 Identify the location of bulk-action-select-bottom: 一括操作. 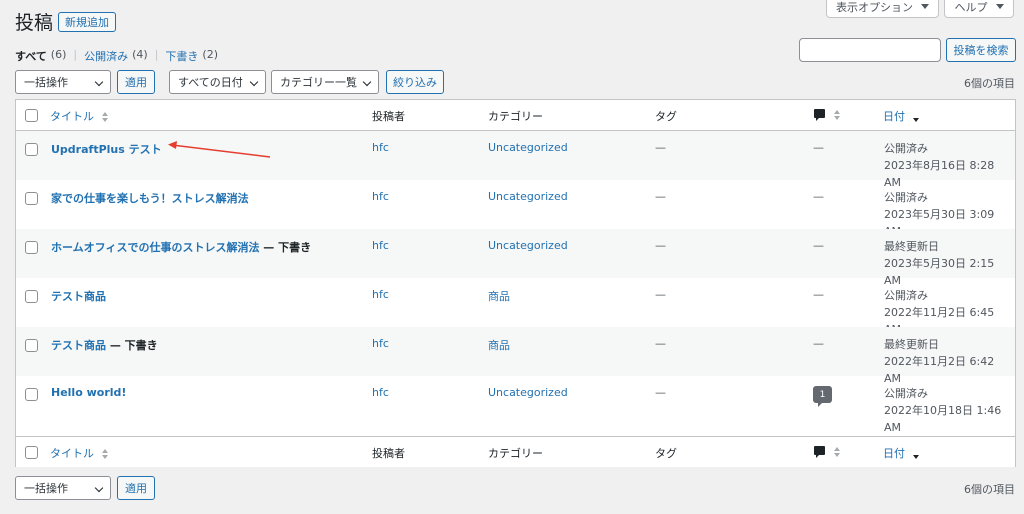
(63, 488).